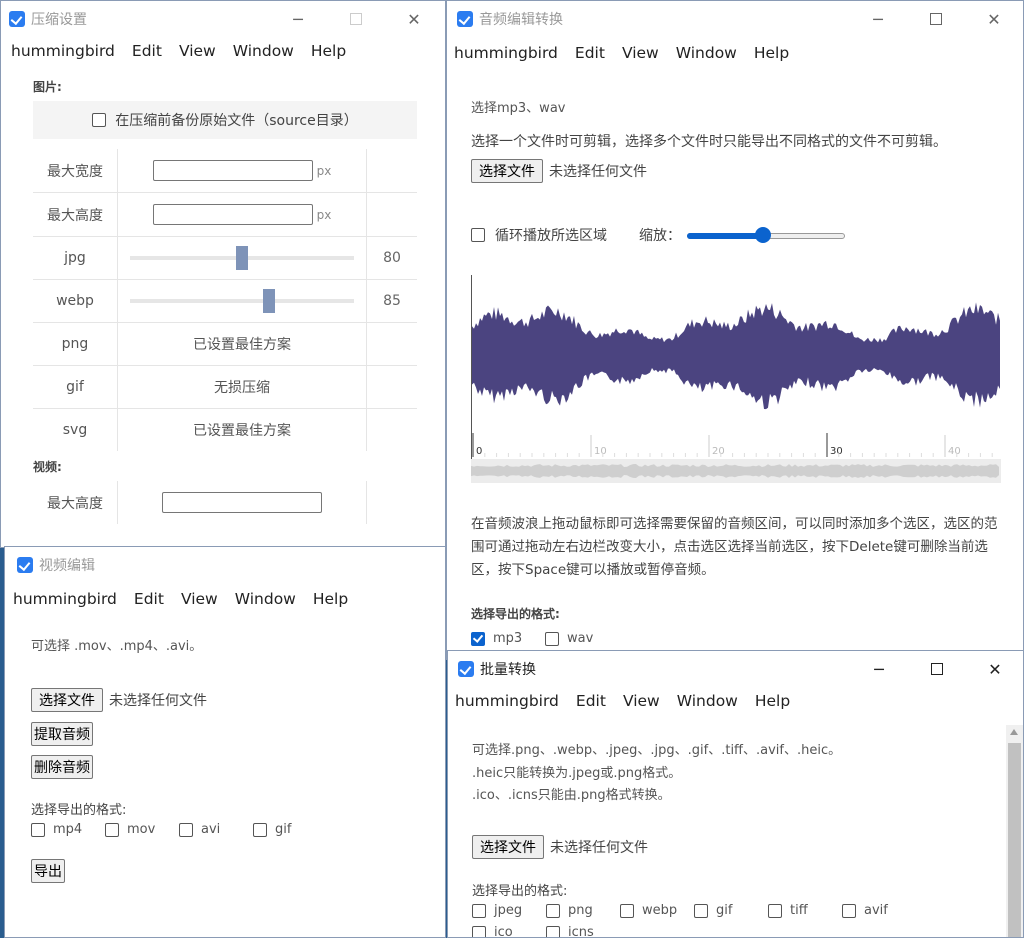 The width and height of the screenshot is (1024, 938). What do you see at coordinates (1014, 840) in the screenshot?
I see `scrollbar-thumb` at bounding box center [1014, 840].